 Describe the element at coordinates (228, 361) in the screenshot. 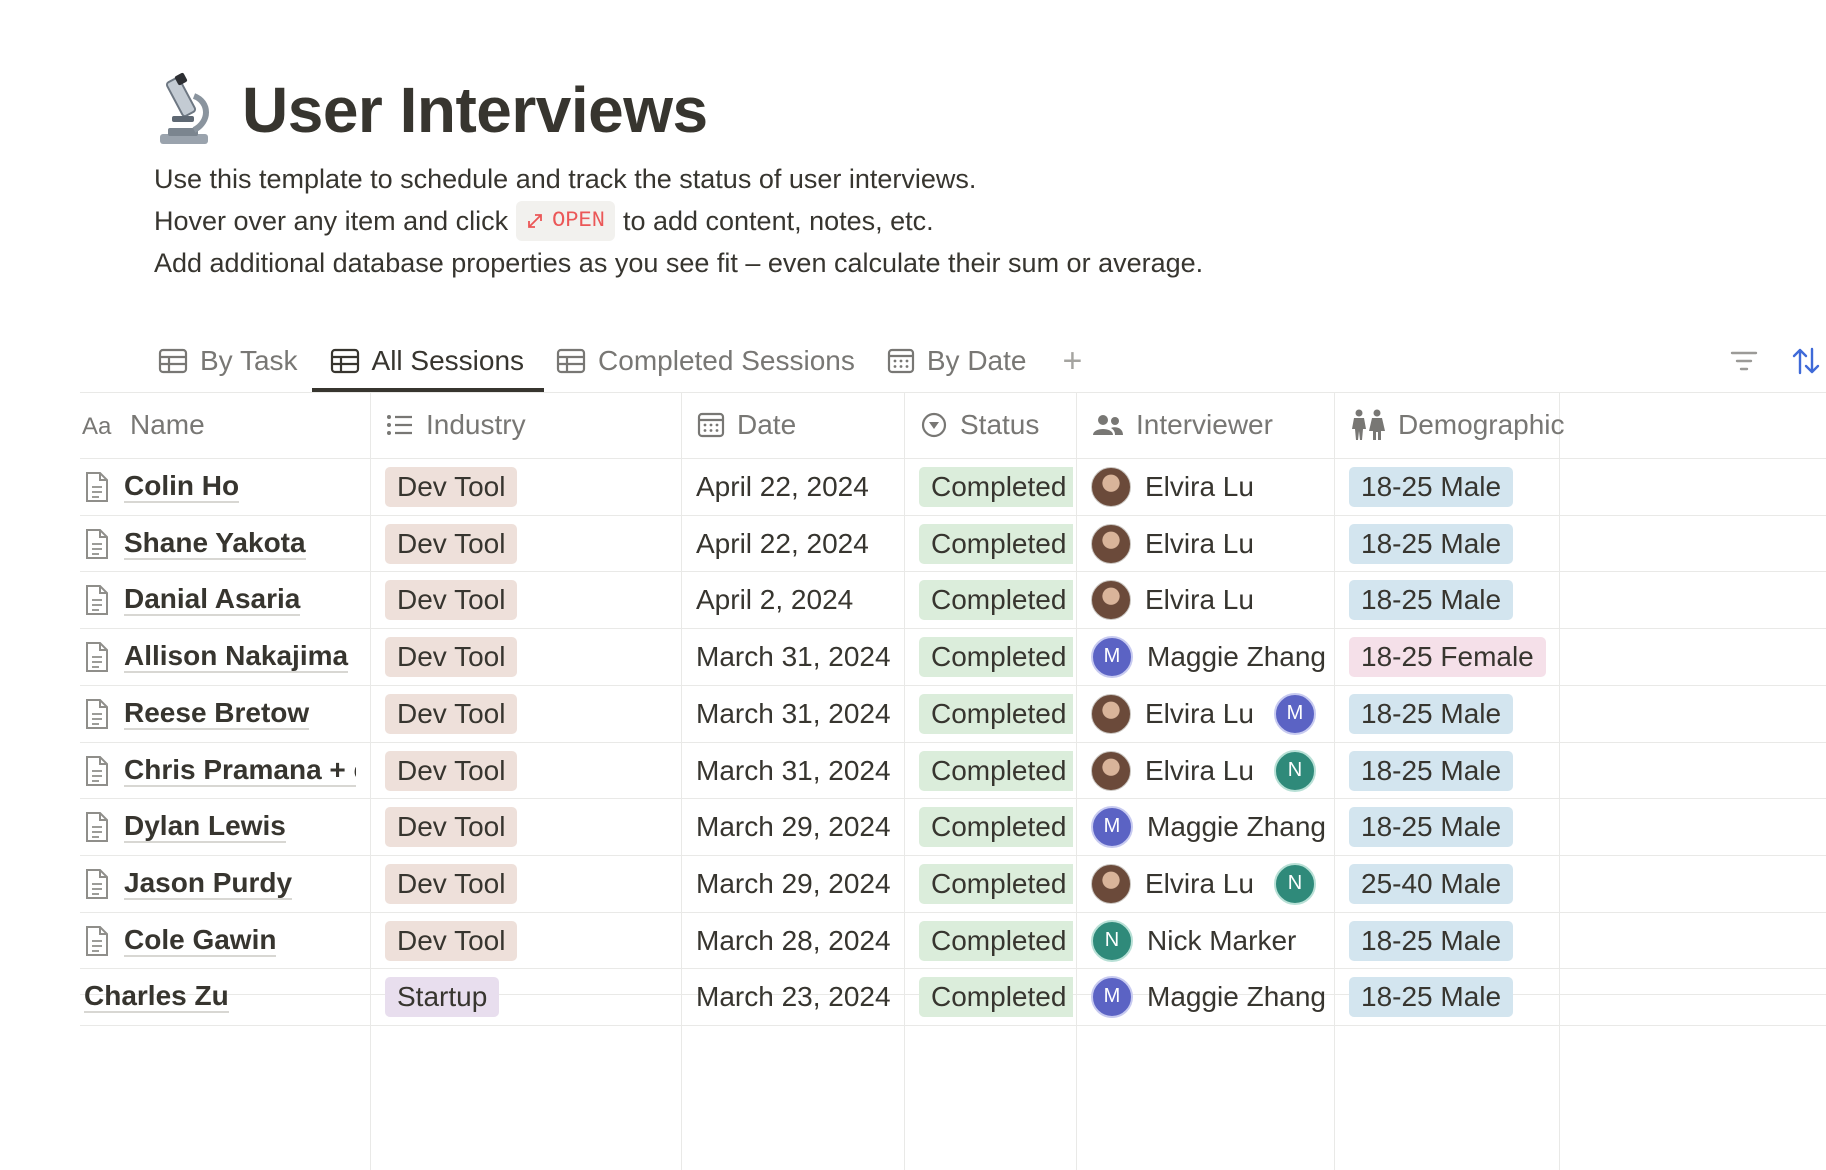

I see `tab-by-task: By Task` at that location.